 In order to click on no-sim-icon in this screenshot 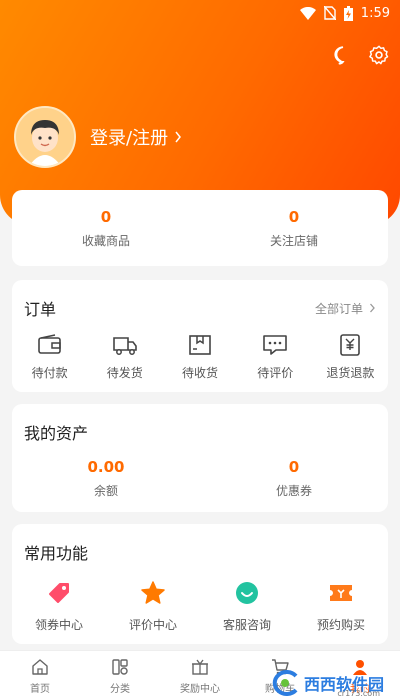, I will do `click(329, 13)`.